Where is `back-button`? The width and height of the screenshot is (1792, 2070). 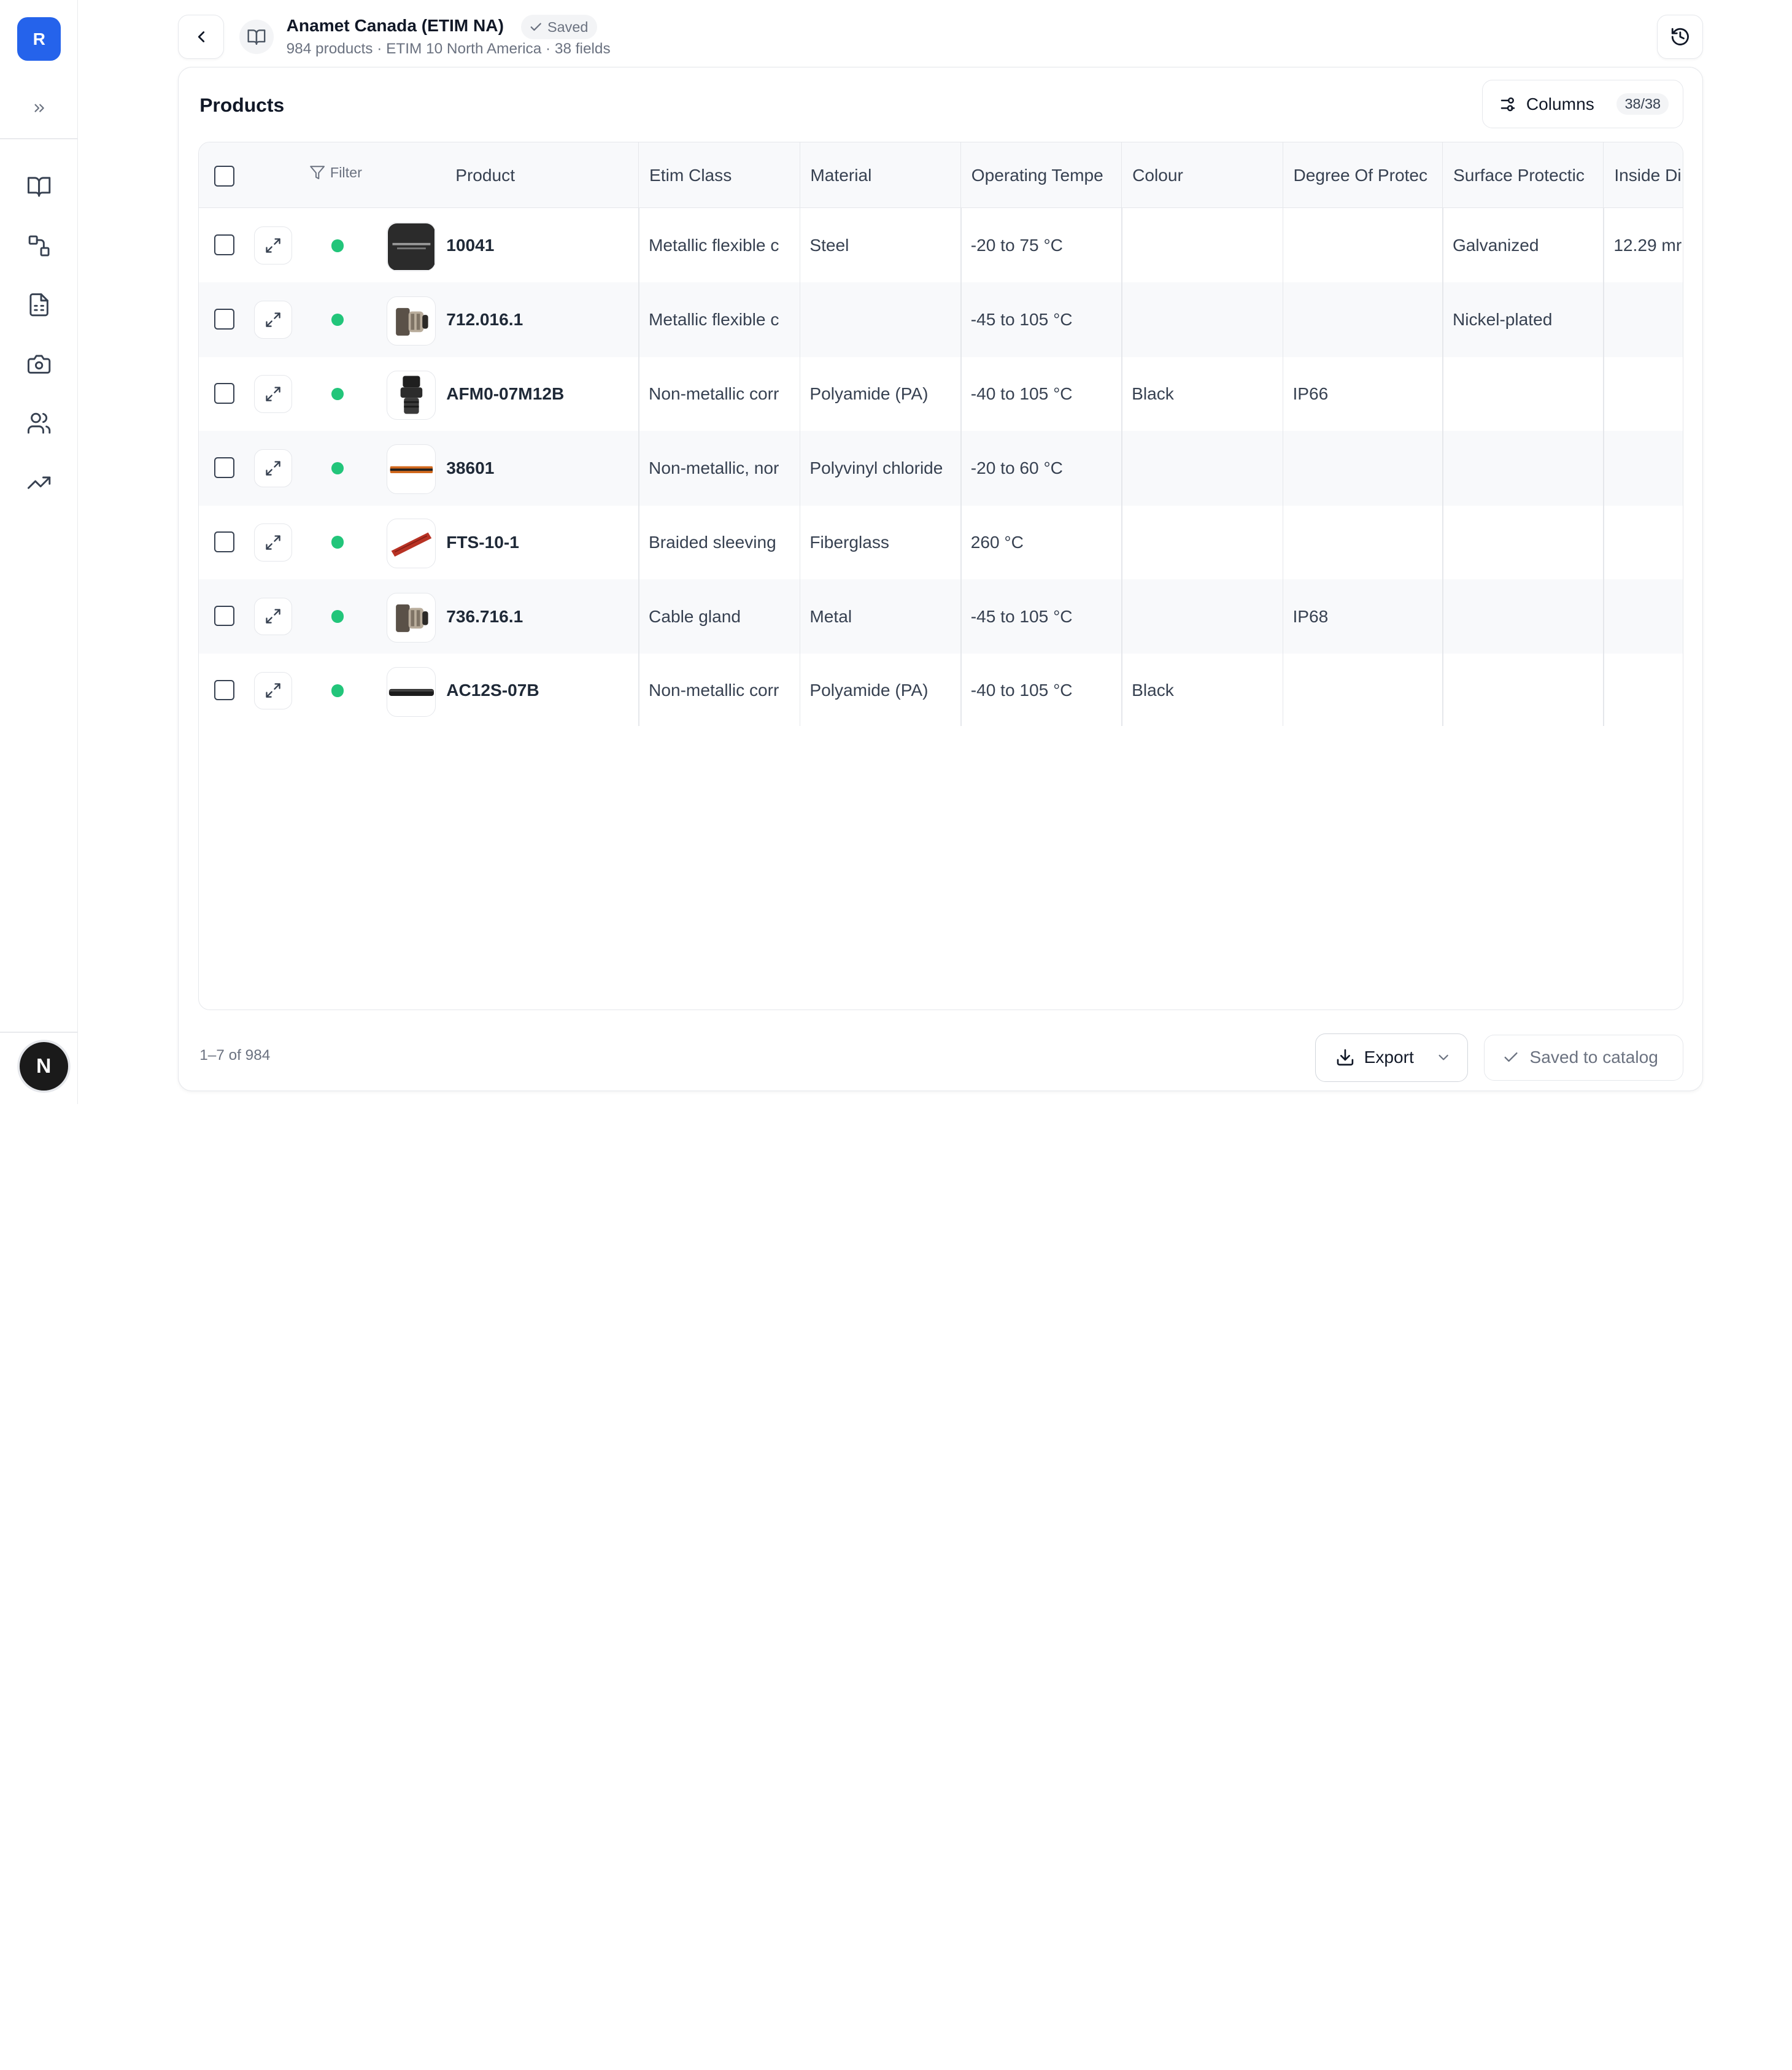 back-button is located at coordinates (202, 37).